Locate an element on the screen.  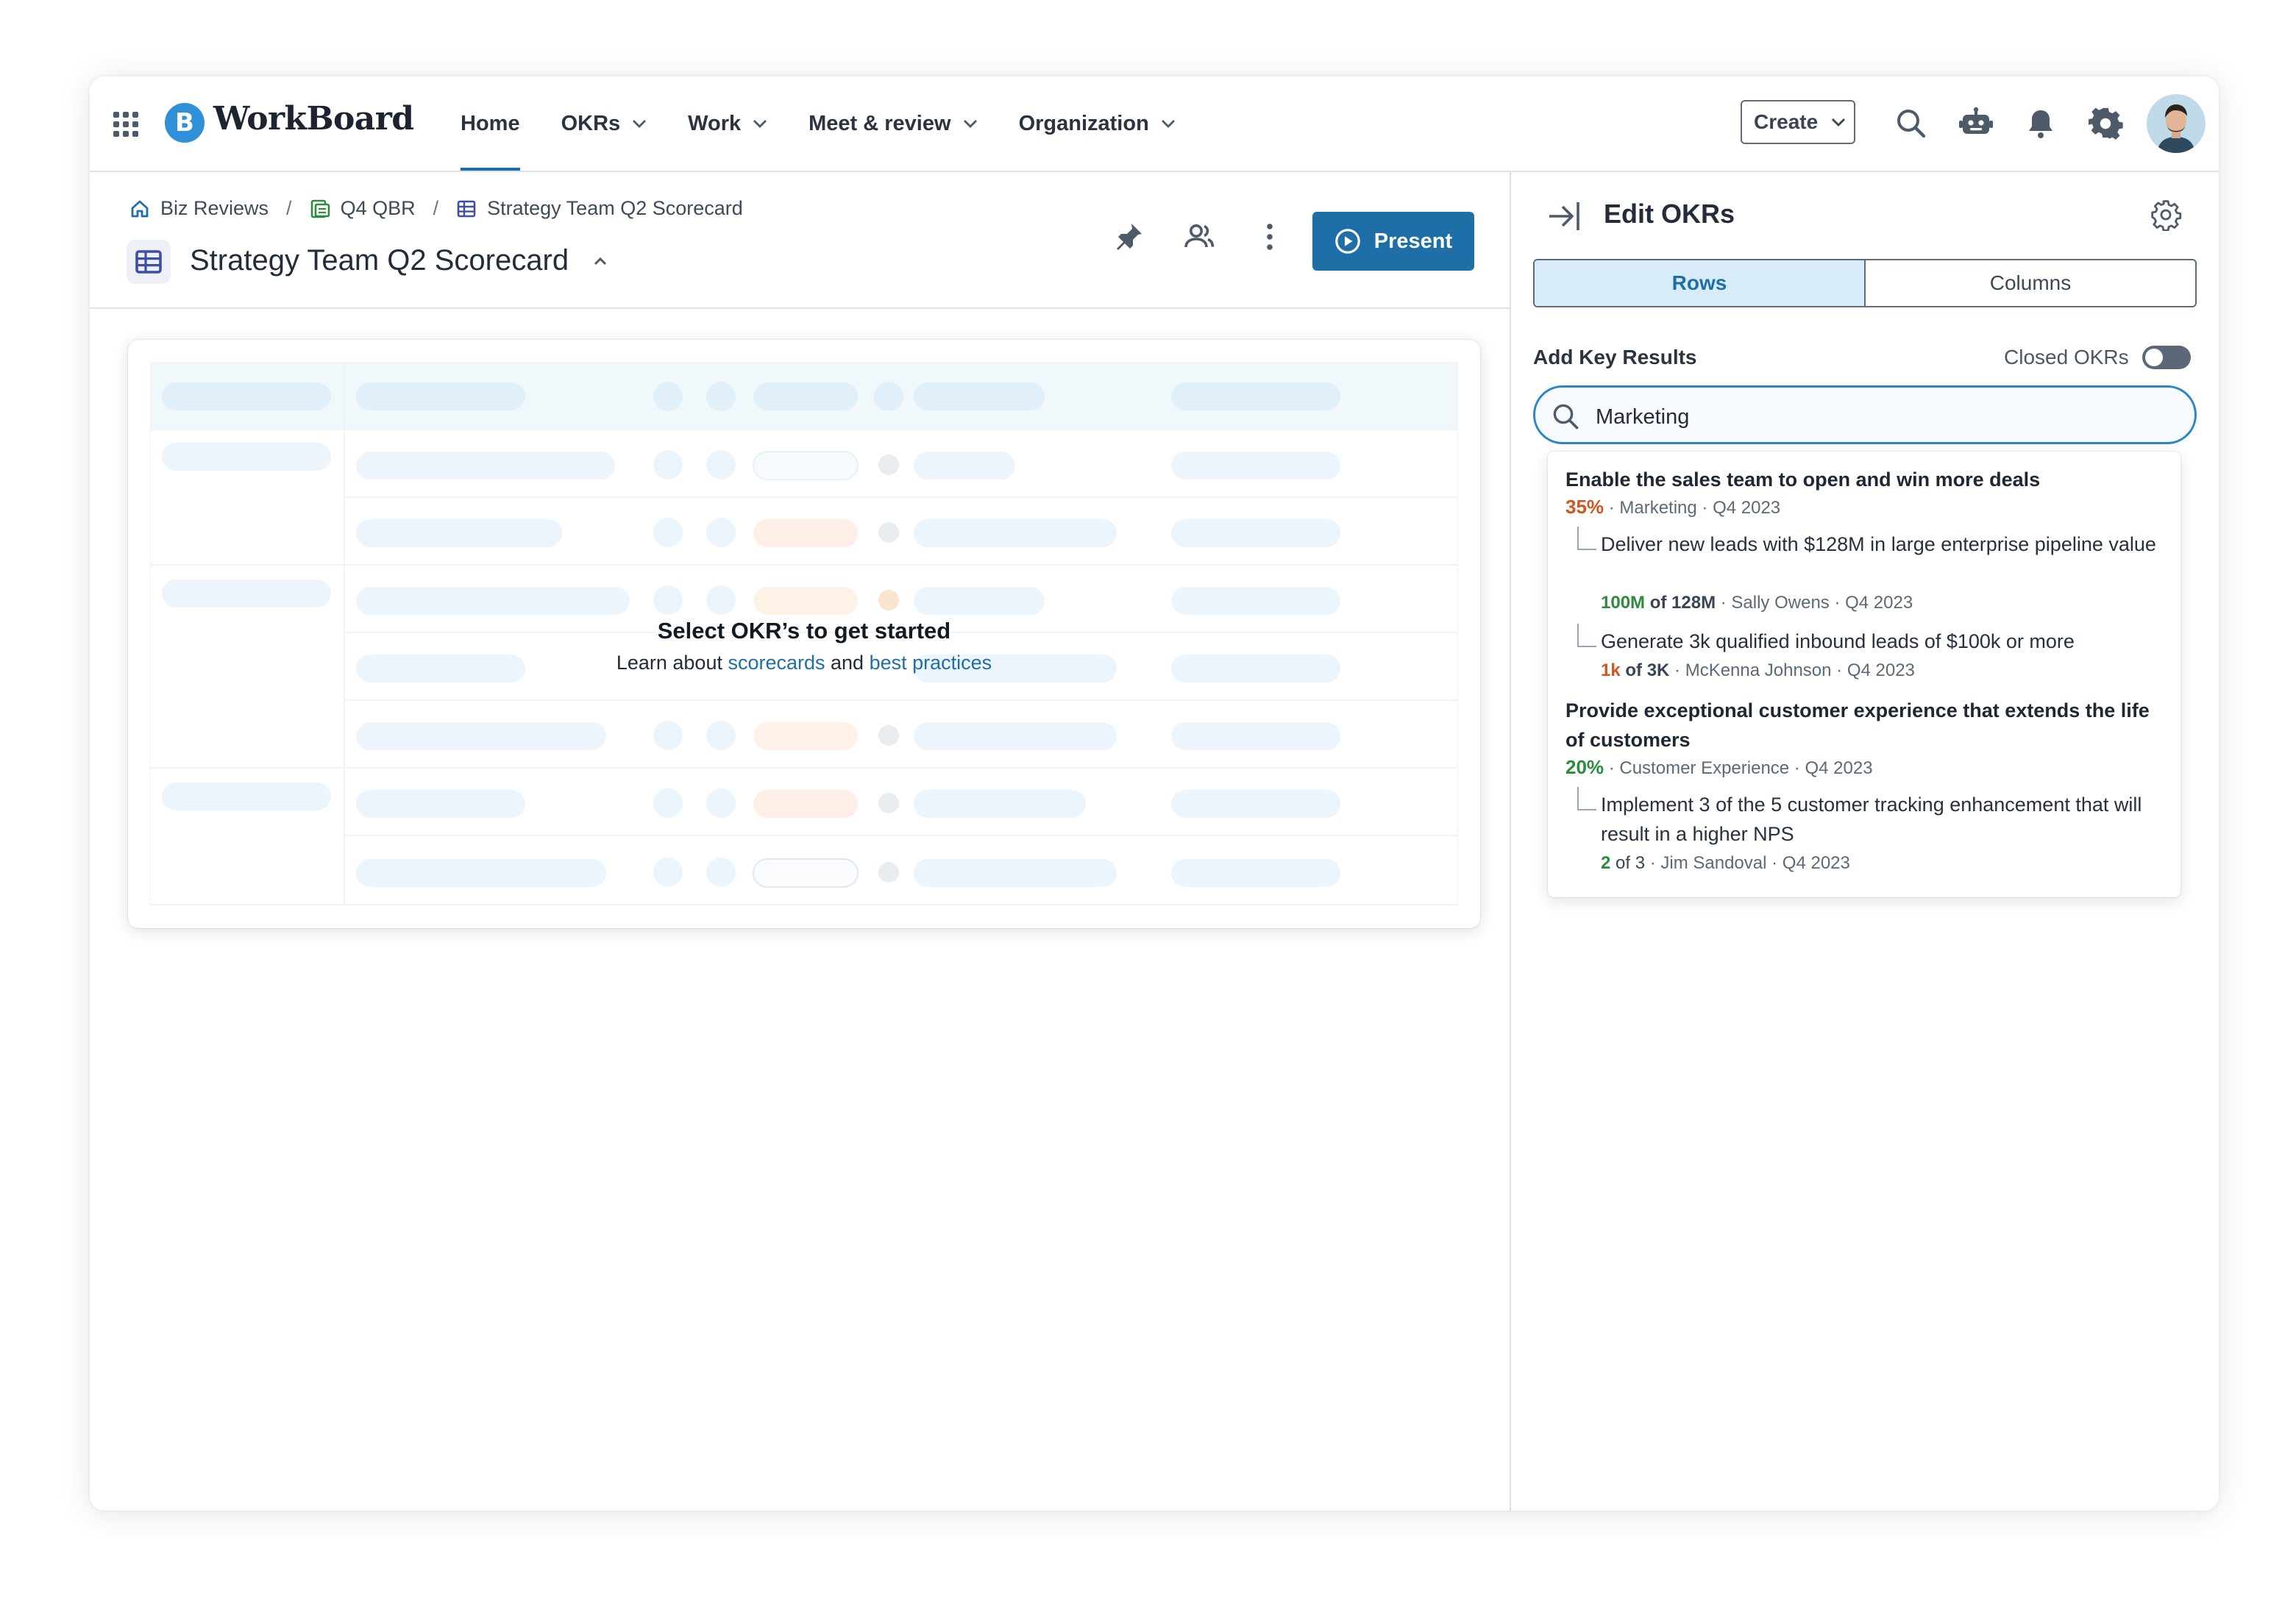
table-icon is located at coordinates (466, 208).